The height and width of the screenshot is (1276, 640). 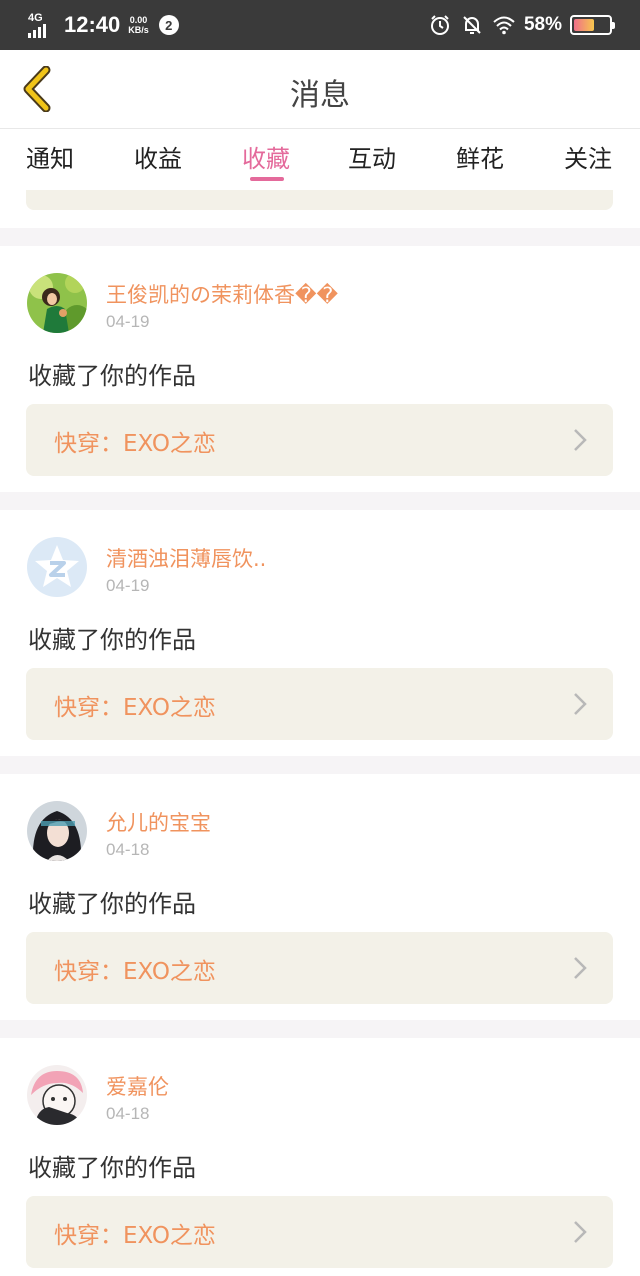 What do you see at coordinates (168, 25) in the screenshot?
I see `notification-count-badge: 2` at bounding box center [168, 25].